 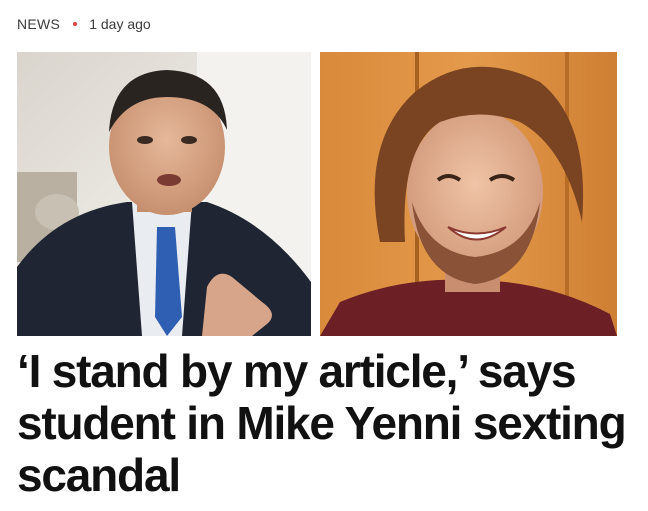 I want to click on category-label: NEWS, so click(x=38, y=24).